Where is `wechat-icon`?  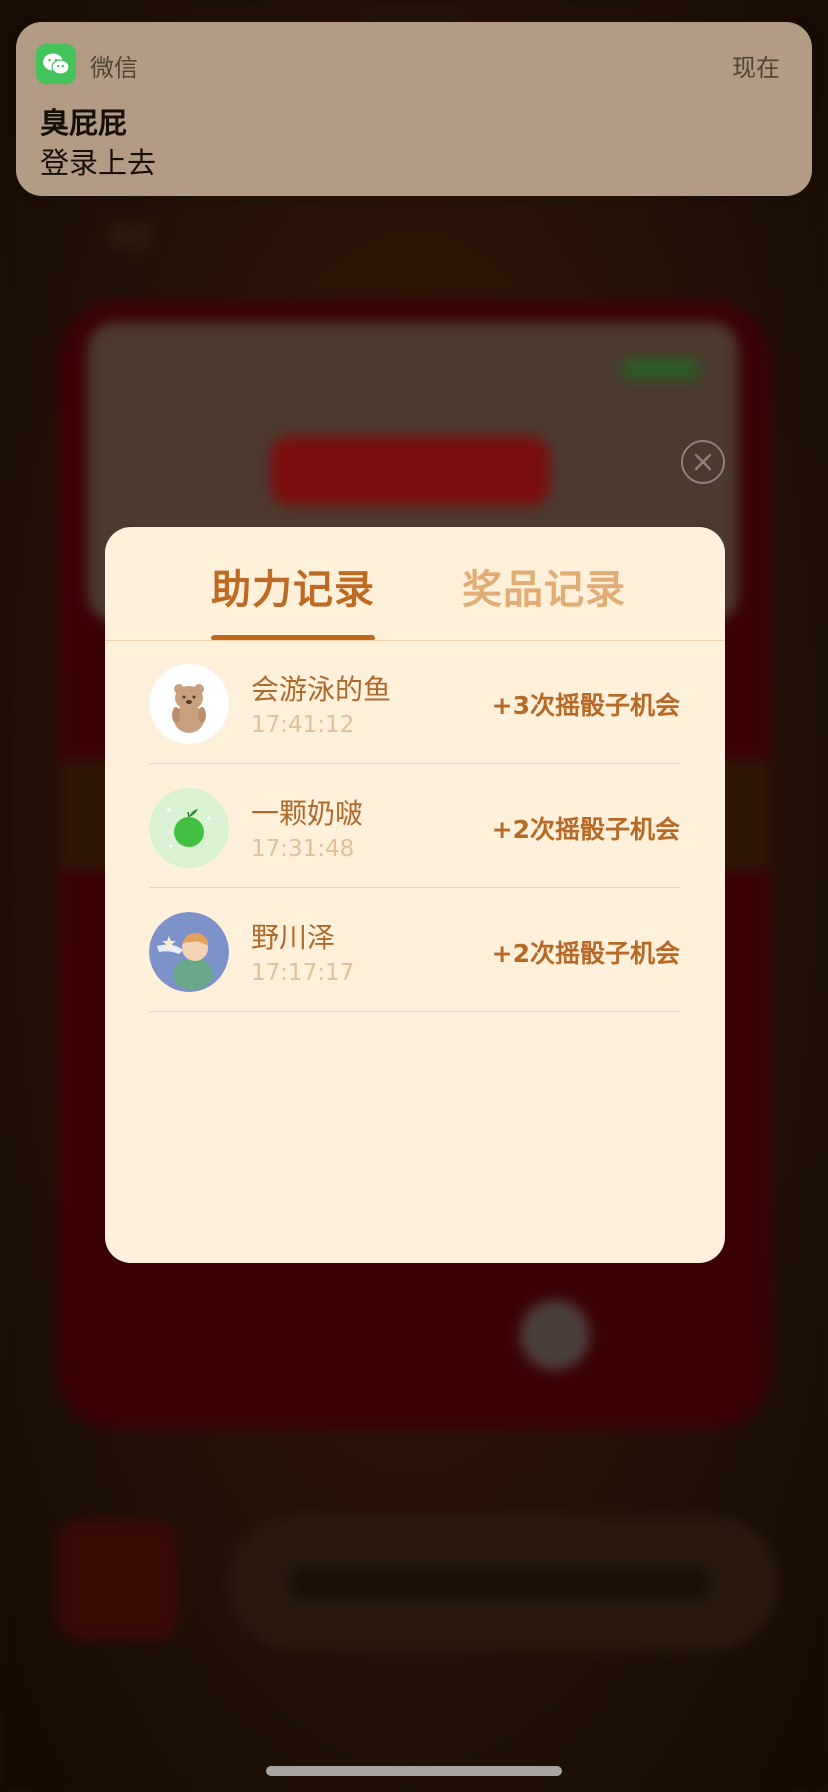 wechat-icon is located at coordinates (56, 64).